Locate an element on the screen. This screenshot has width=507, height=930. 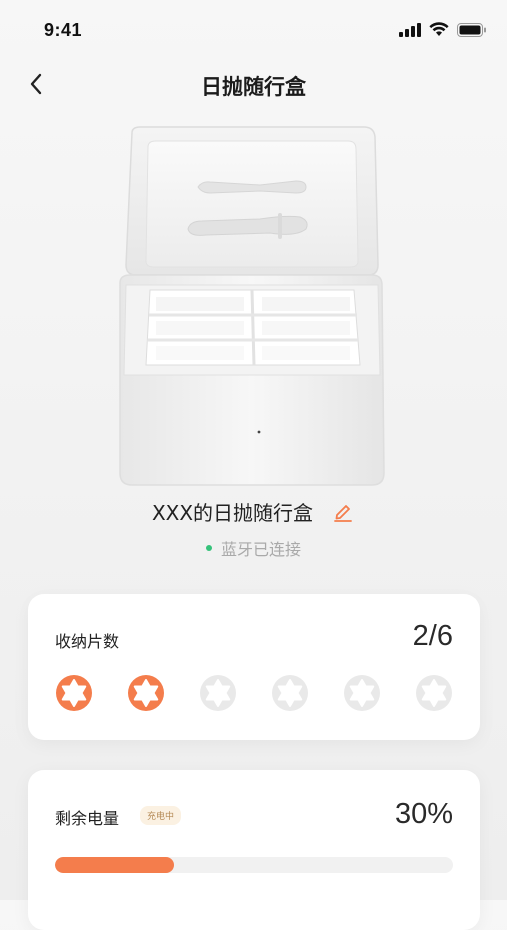
status-bar: 9:41 is located at coordinates (253, 30).